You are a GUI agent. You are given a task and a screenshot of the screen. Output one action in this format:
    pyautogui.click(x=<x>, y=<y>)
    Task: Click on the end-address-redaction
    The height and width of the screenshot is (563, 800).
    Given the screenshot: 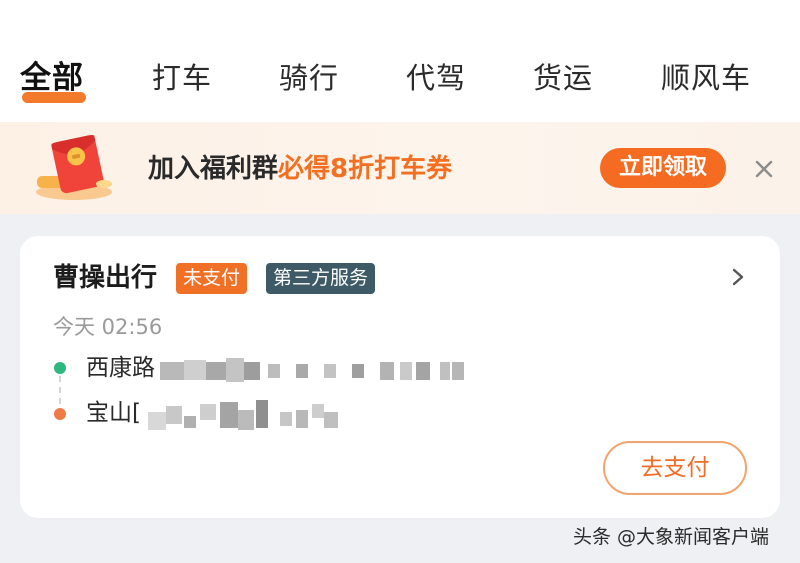 What is the action you would take?
    pyautogui.click(x=248, y=417)
    